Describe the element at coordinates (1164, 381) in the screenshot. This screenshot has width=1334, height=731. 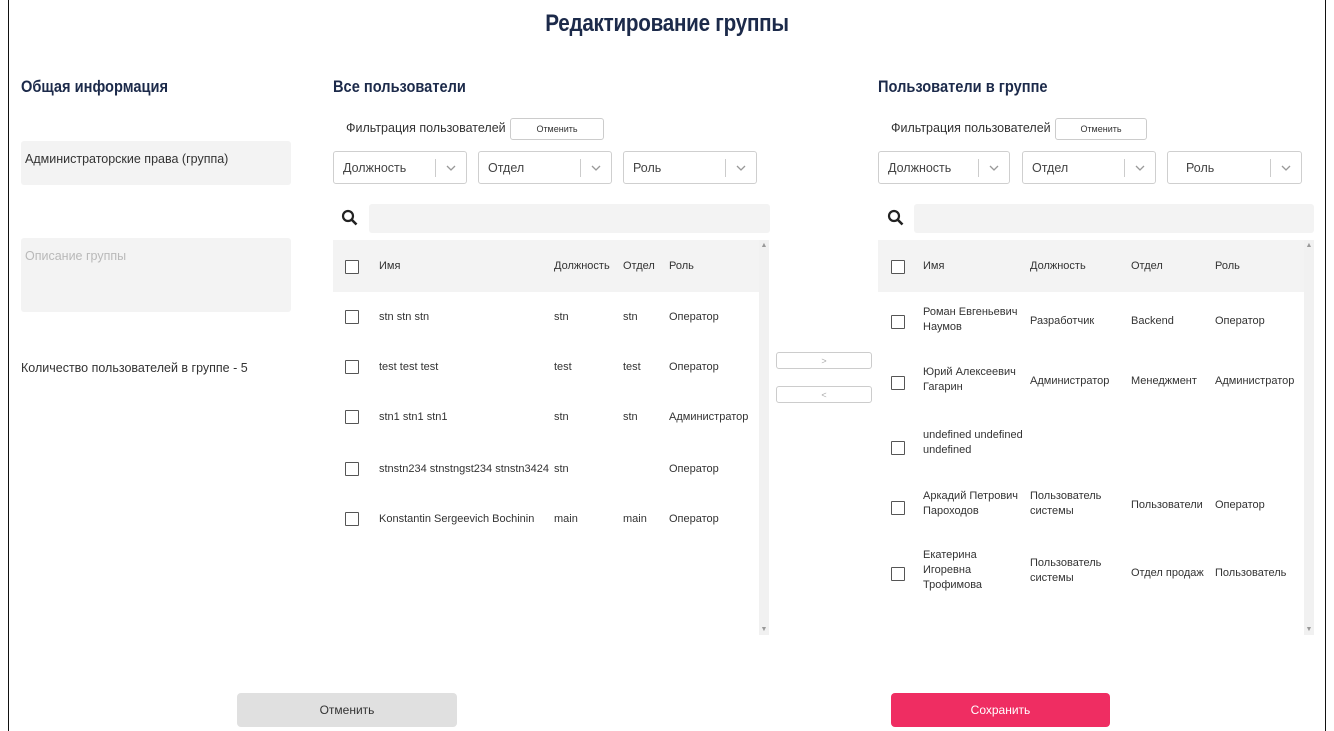
I see `cell-department: Менеджмент` at that location.